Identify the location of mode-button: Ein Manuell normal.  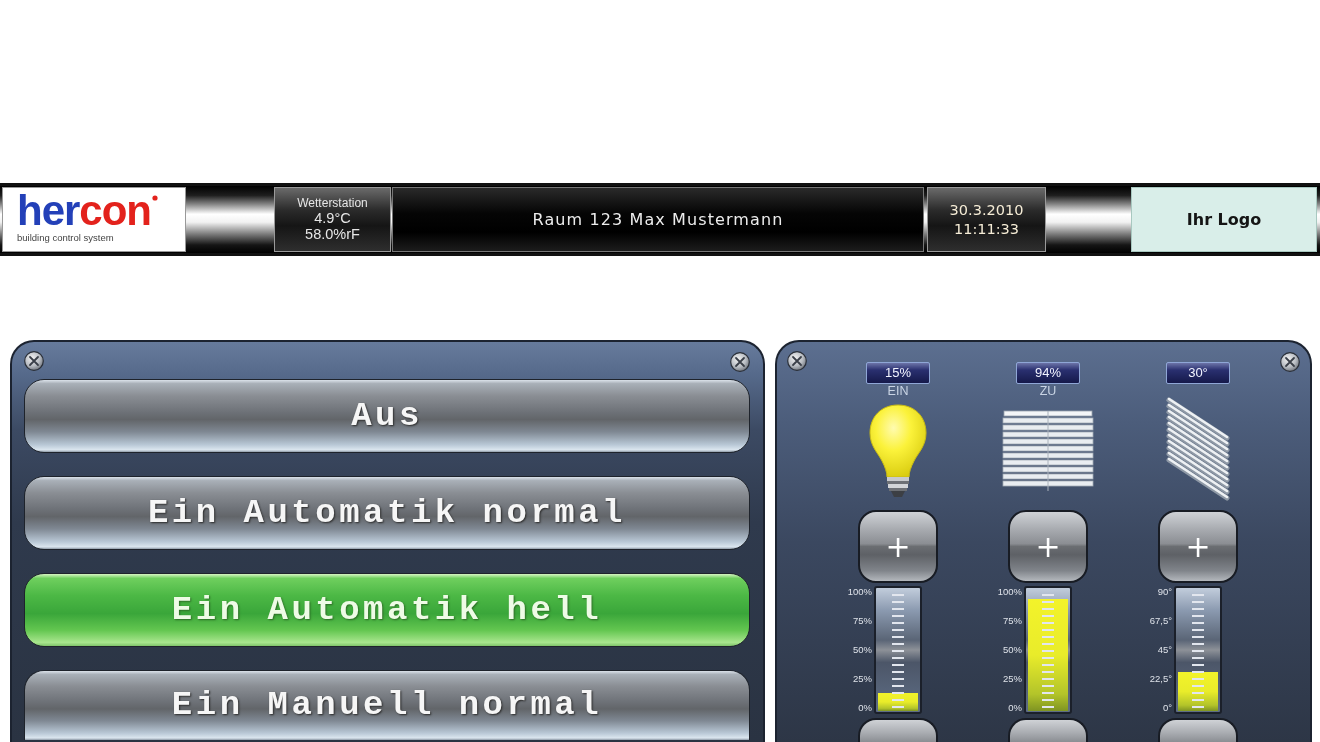
(387, 705).